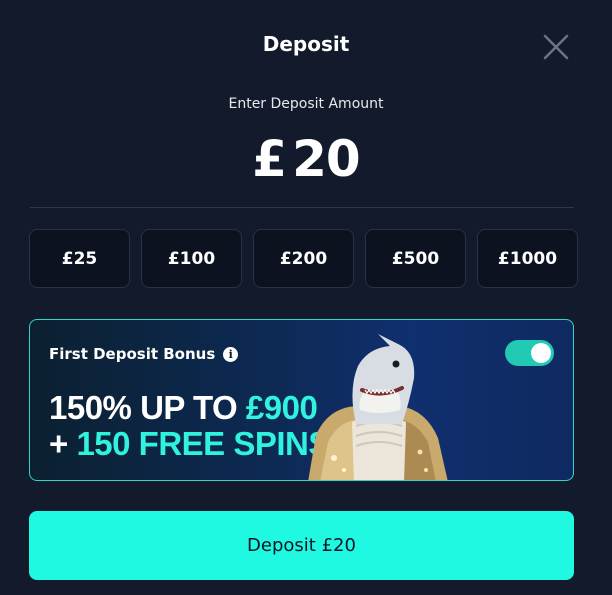 The width and height of the screenshot is (612, 595). Describe the element at coordinates (269, 159) in the screenshot. I see `currency-symbol: £` at that location.